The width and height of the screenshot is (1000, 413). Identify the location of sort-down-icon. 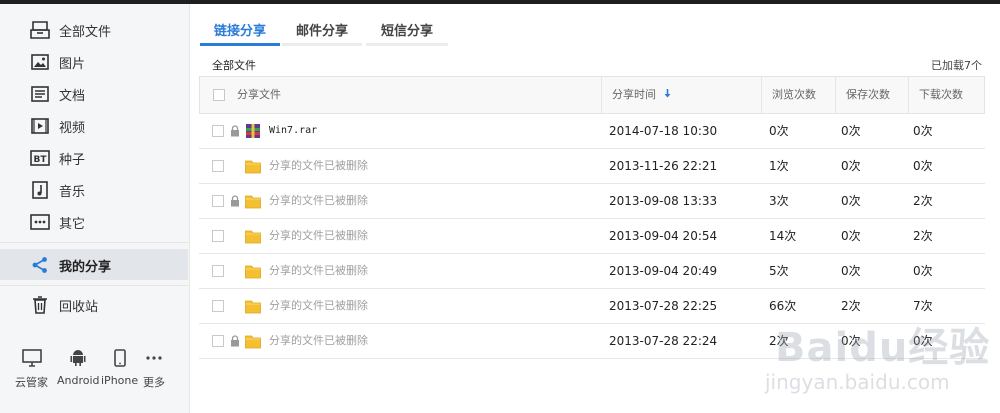
(667, 95).